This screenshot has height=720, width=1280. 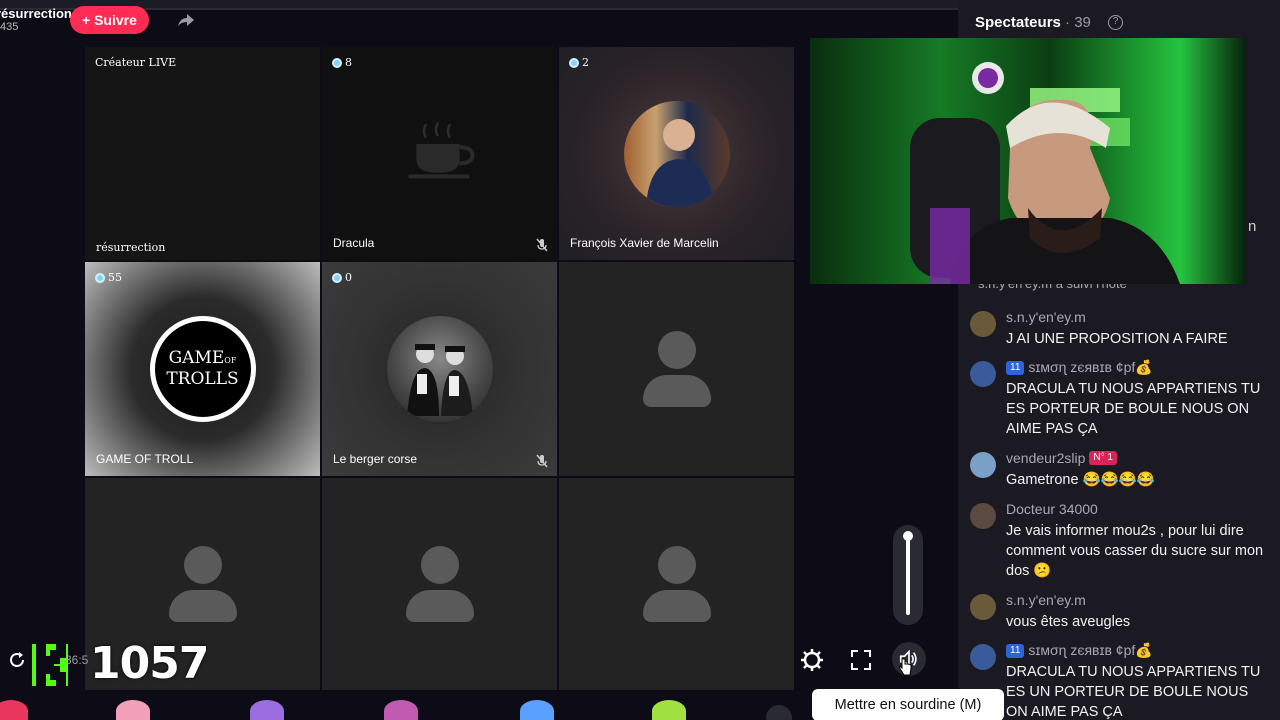 What do you see at coordinates (537, 710) in the screenshot?
I see `gift-sparkle-icon` at bounding box center [537, 710].